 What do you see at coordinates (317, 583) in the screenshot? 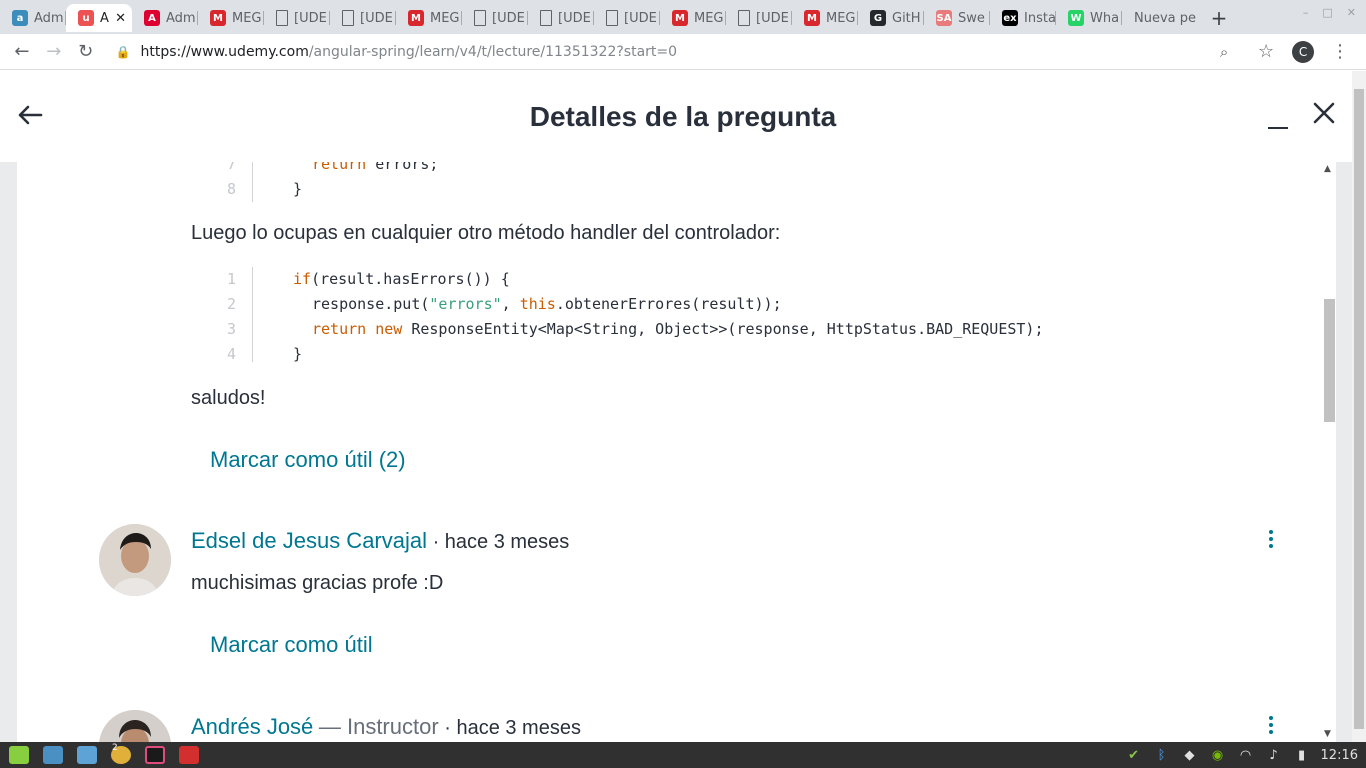
I see `reply-body: muchisimas gracias profe :D` at bounding box center [317, 583].